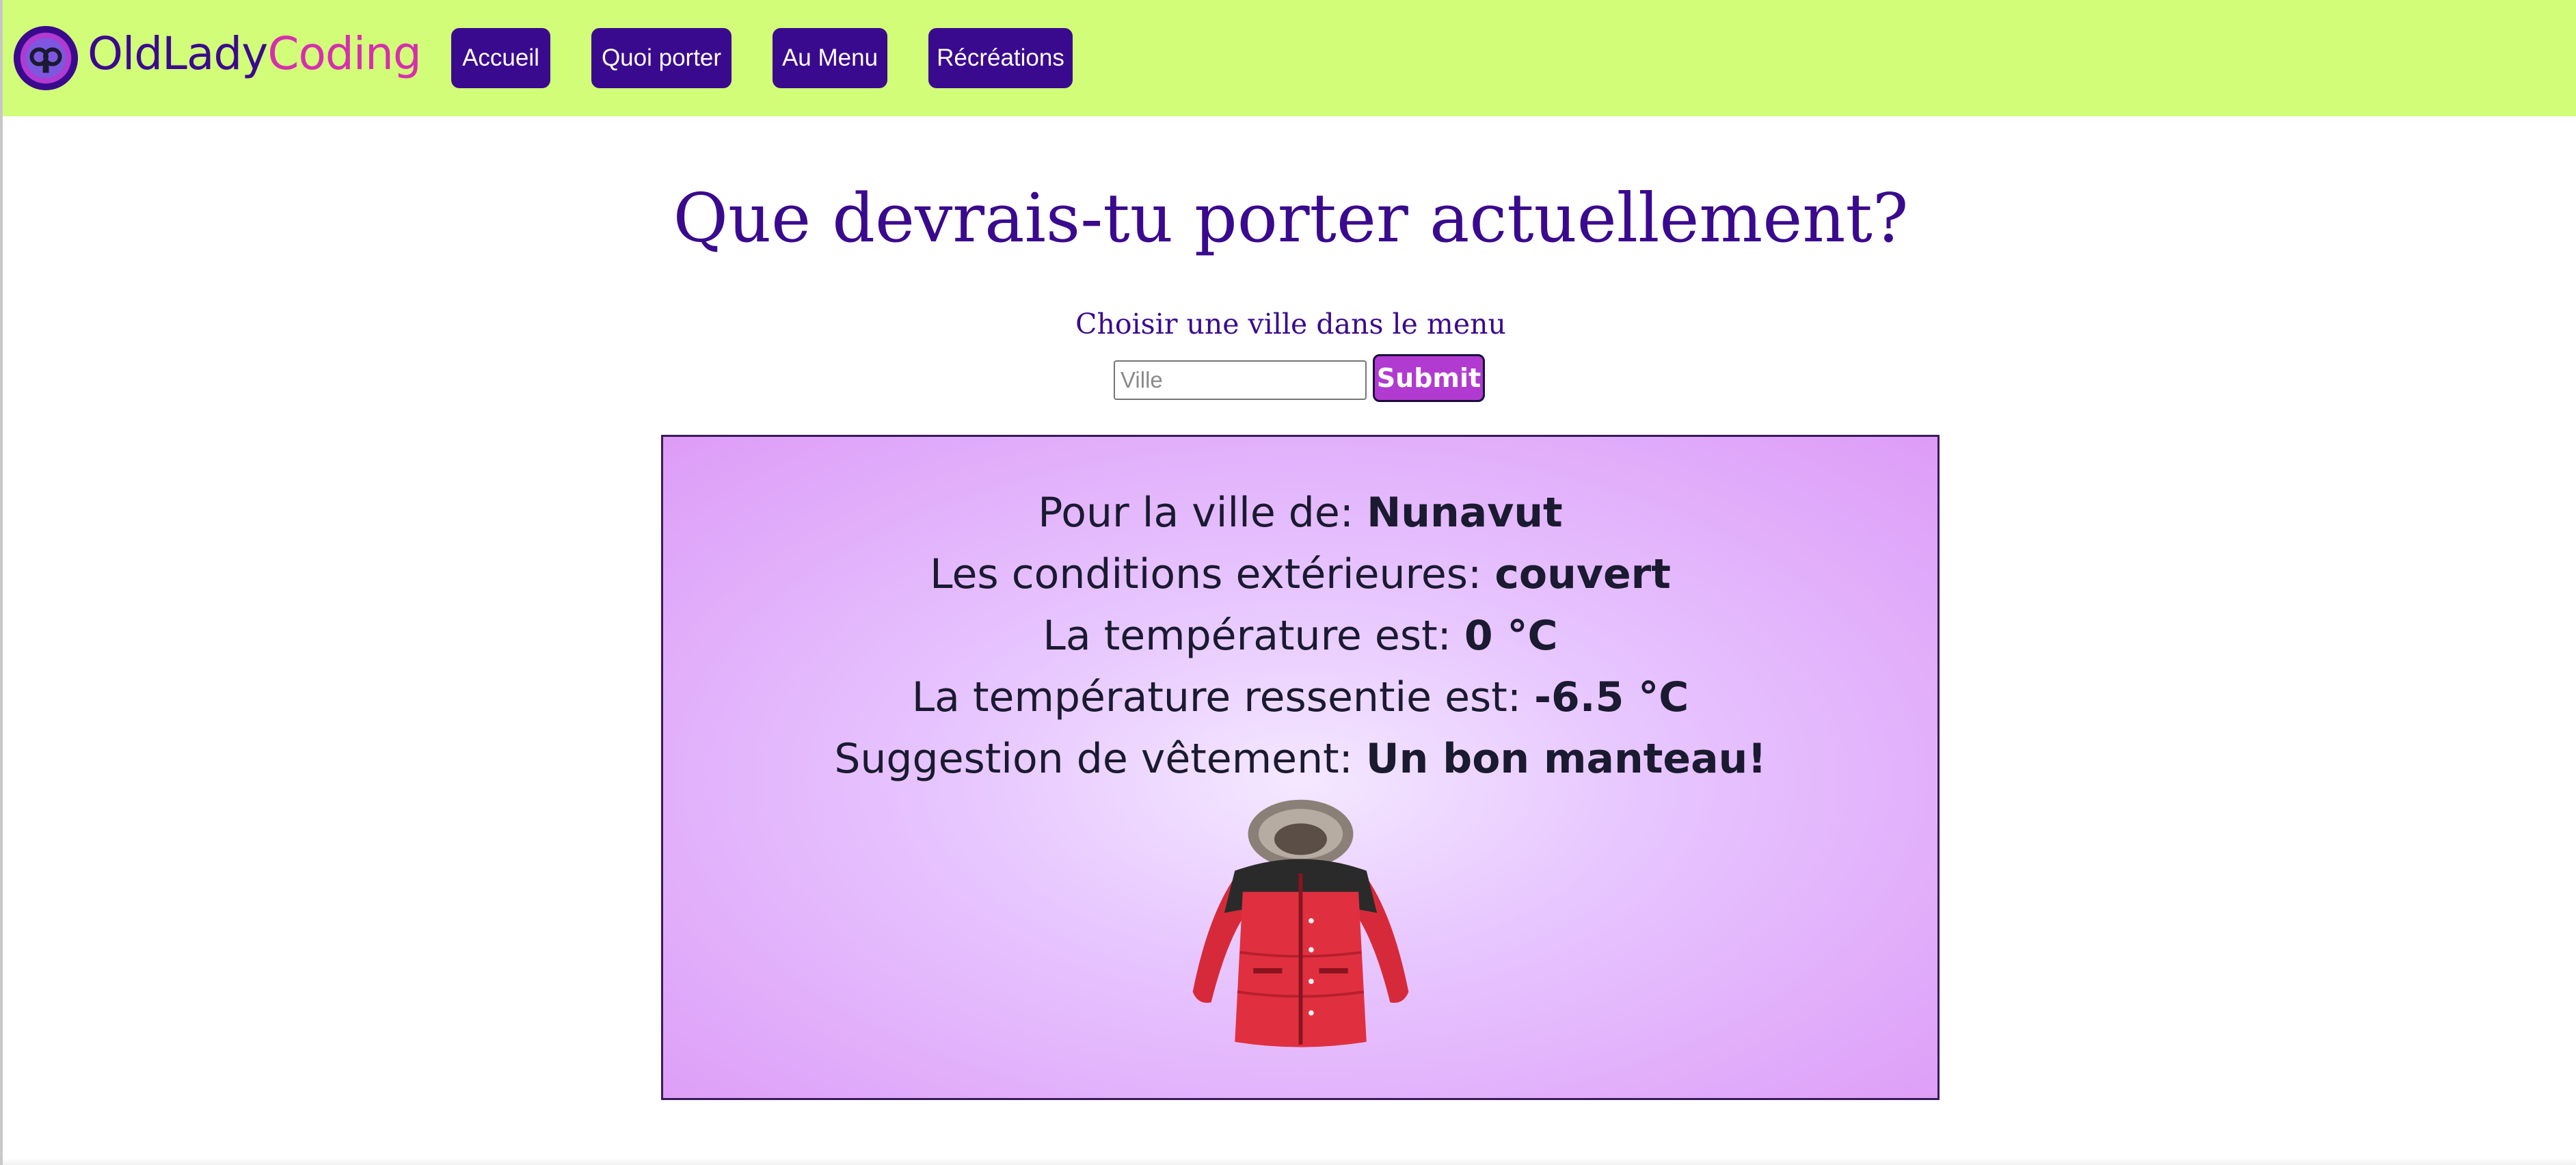 This screenshot has width=2576, height=1165. Describe the element at coordinates (1100, 759) in the screenshot. I see `suggestion-label: Suggestion de vêtement:` at that location.